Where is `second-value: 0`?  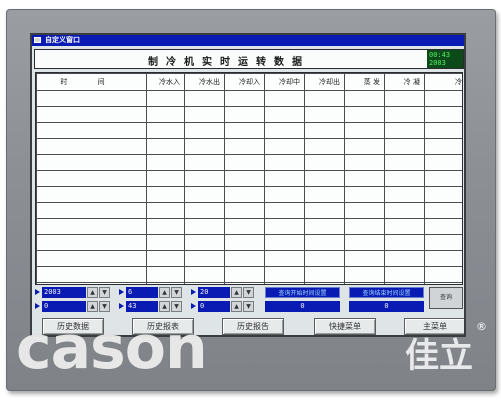
second-value: 0 is located at coordinates (214, 306).